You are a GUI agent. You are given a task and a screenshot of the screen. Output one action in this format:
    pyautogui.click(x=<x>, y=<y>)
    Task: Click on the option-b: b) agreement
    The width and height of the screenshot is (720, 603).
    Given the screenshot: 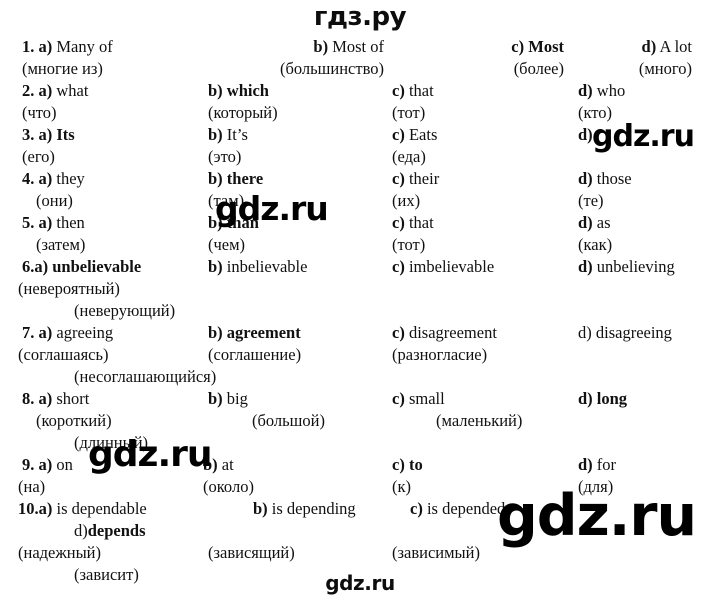 What is the action you would take?
    pyautogui.click(x=254, y=332)
    